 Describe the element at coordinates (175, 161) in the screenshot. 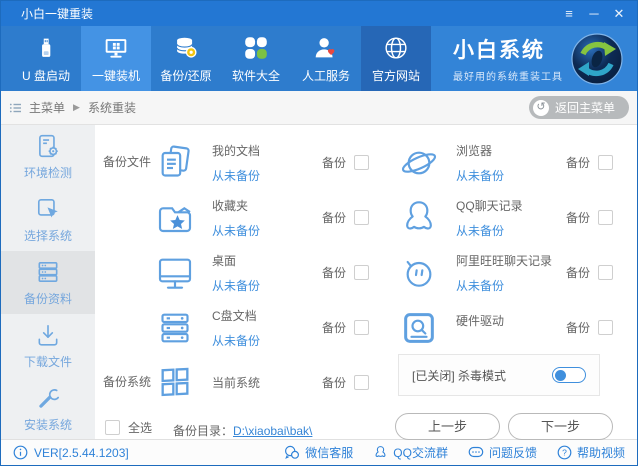

I see `documents-icon` at that location.